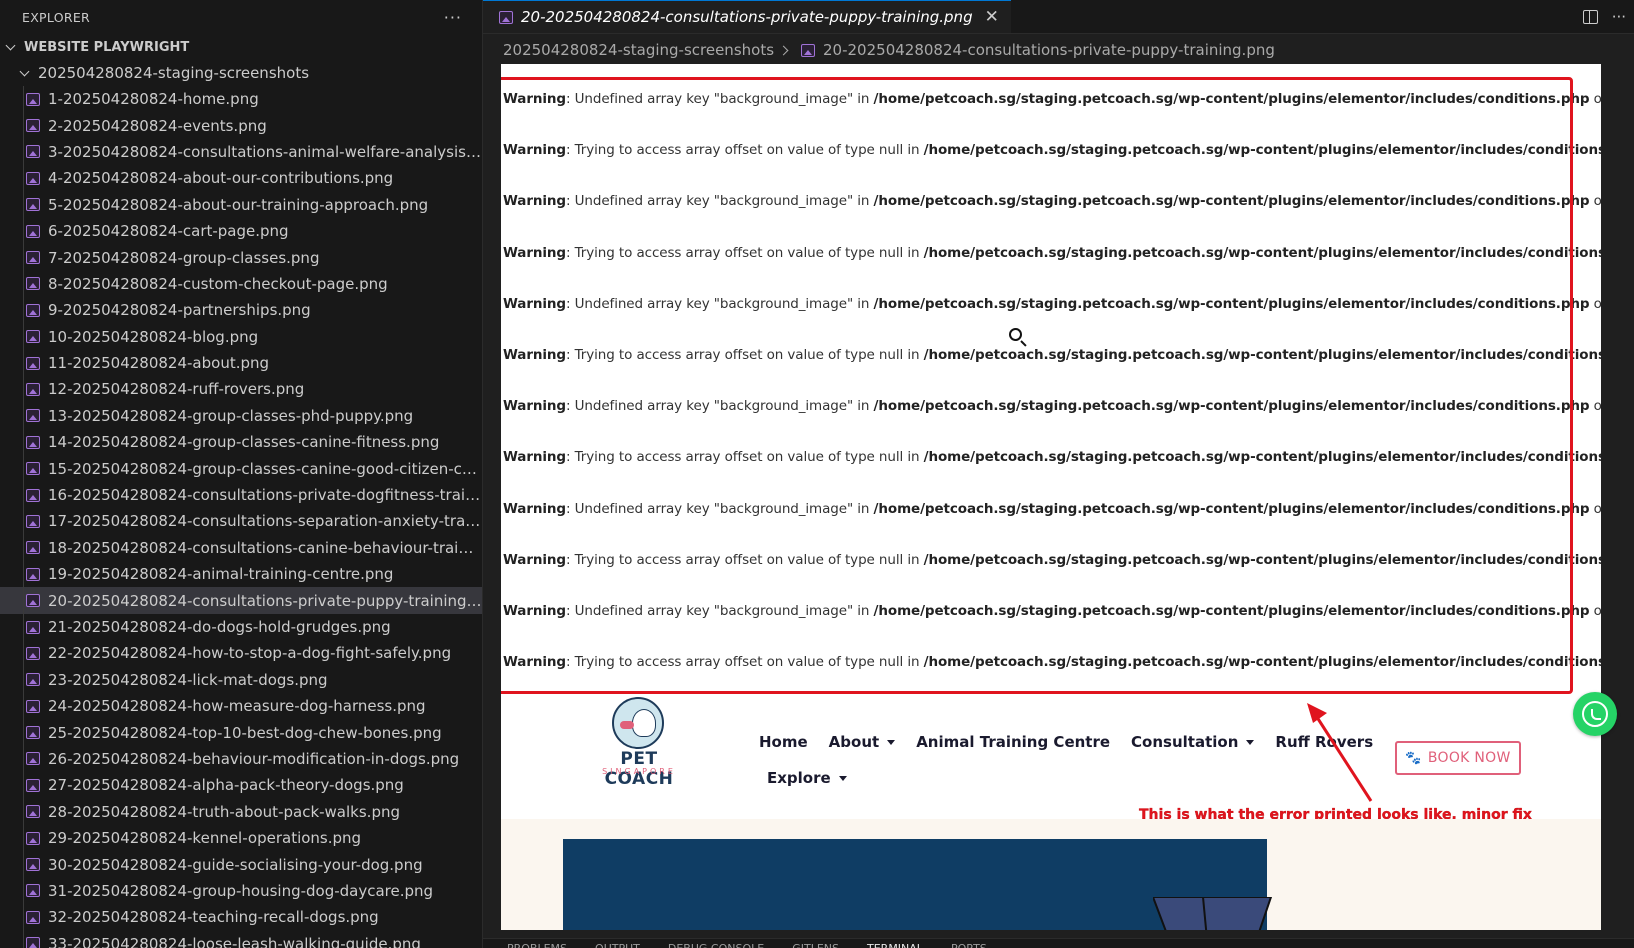 The height and width of the screenshot is (948, 1634). I want to click on file-item: 29-202504280824-kennel-operations.png, so click(241, 838).